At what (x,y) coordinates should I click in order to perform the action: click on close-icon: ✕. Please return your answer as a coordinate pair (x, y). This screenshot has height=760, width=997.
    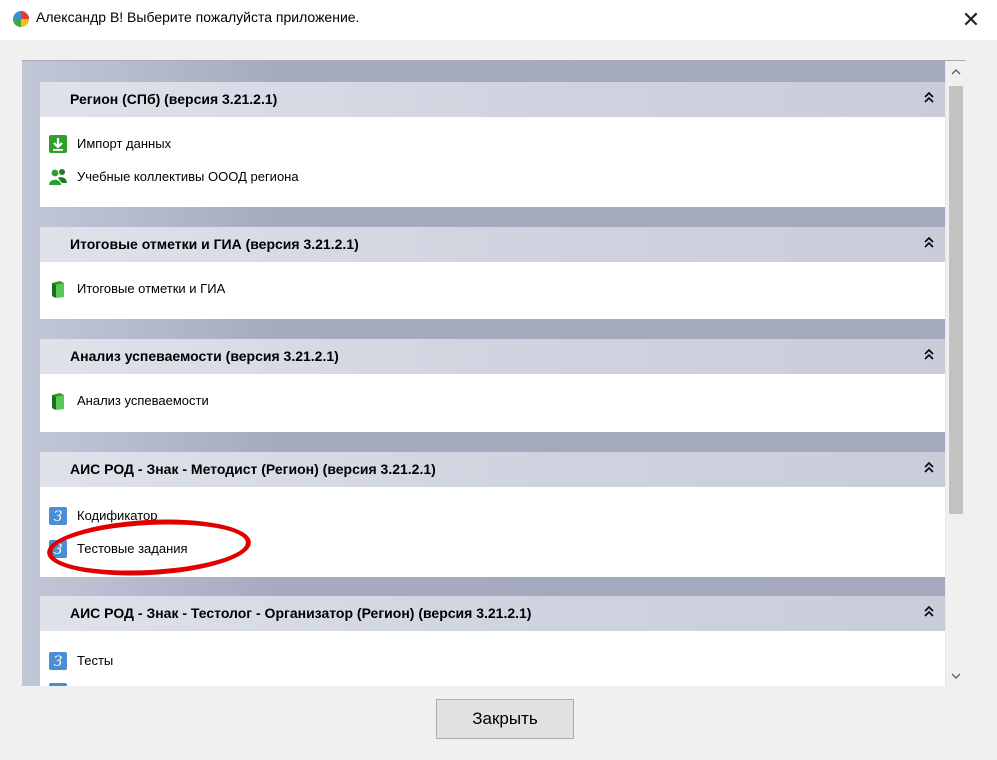
    Looking at the image, I should click on (971, 20).